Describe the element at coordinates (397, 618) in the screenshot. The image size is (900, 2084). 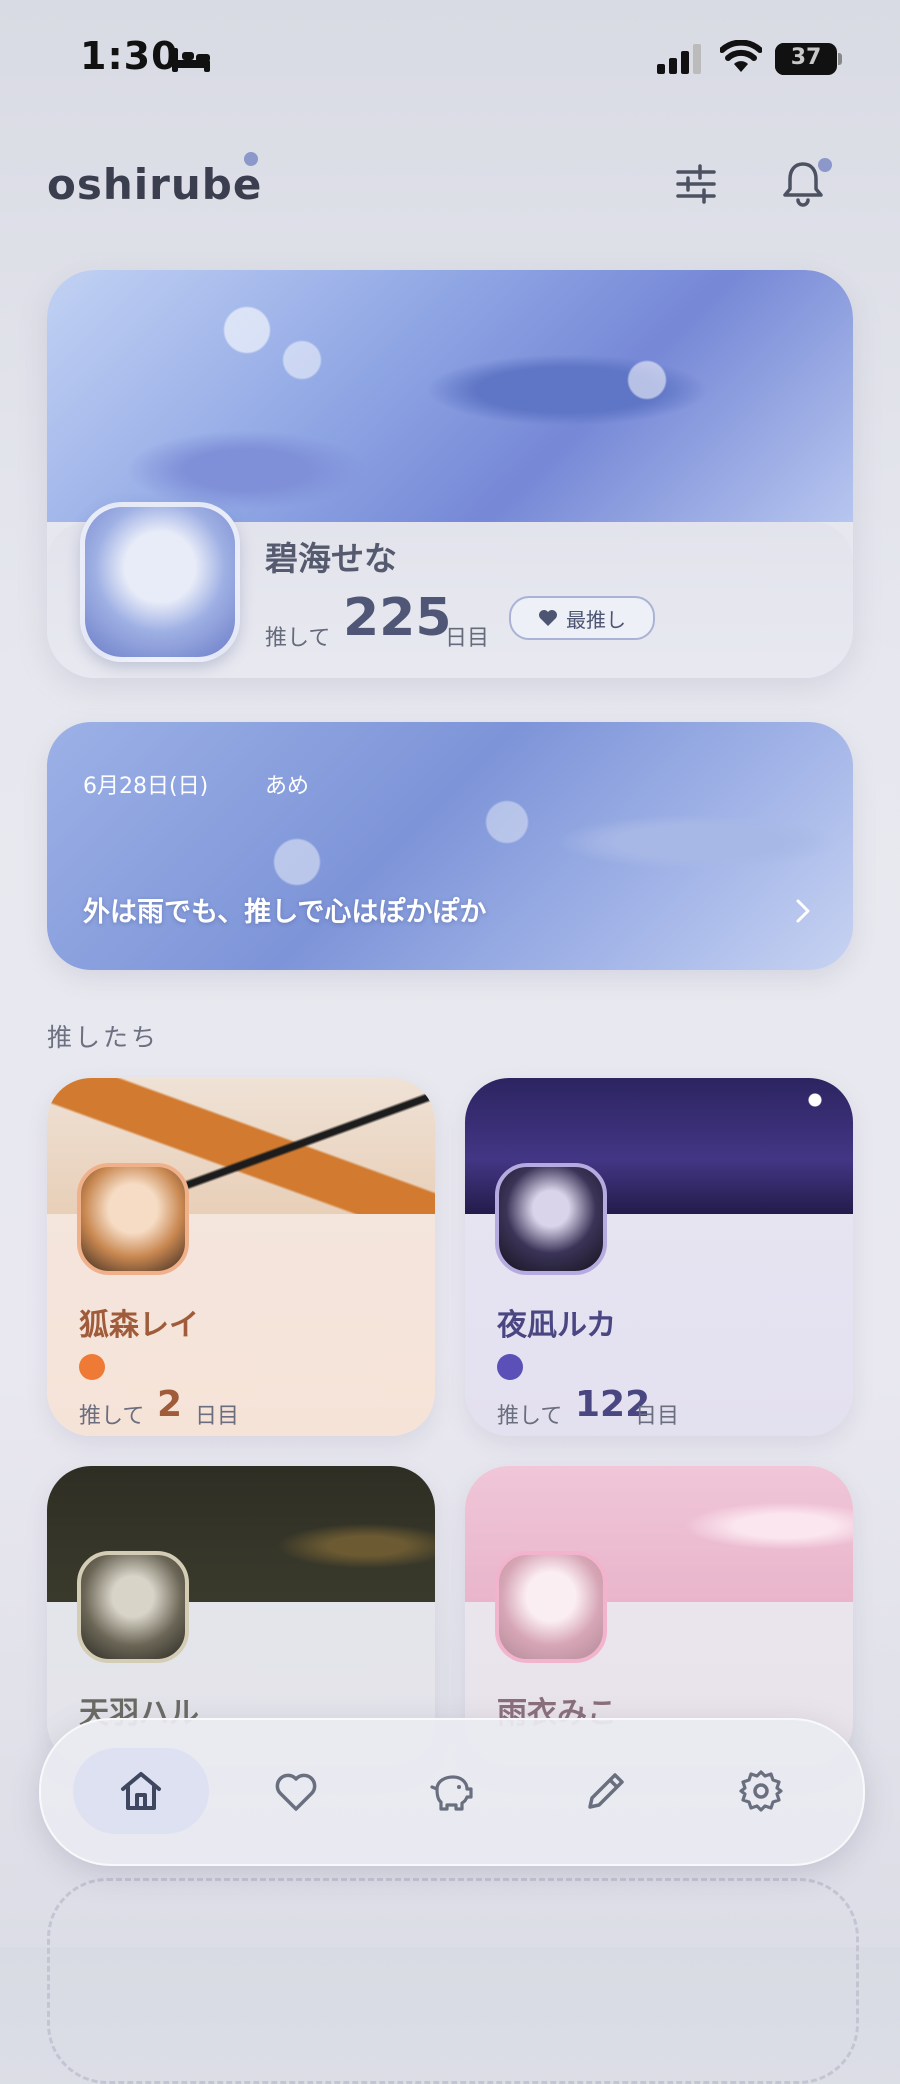
I see `featured-days-count: 225` at that location.